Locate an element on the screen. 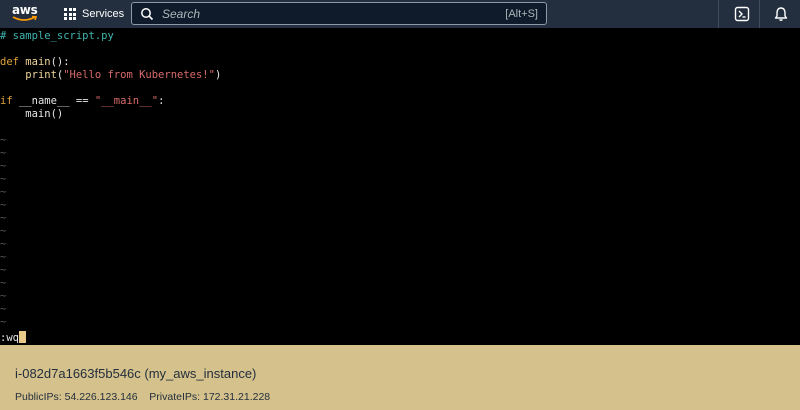  services-menu-button: Services is located at coordinates (94, 14).